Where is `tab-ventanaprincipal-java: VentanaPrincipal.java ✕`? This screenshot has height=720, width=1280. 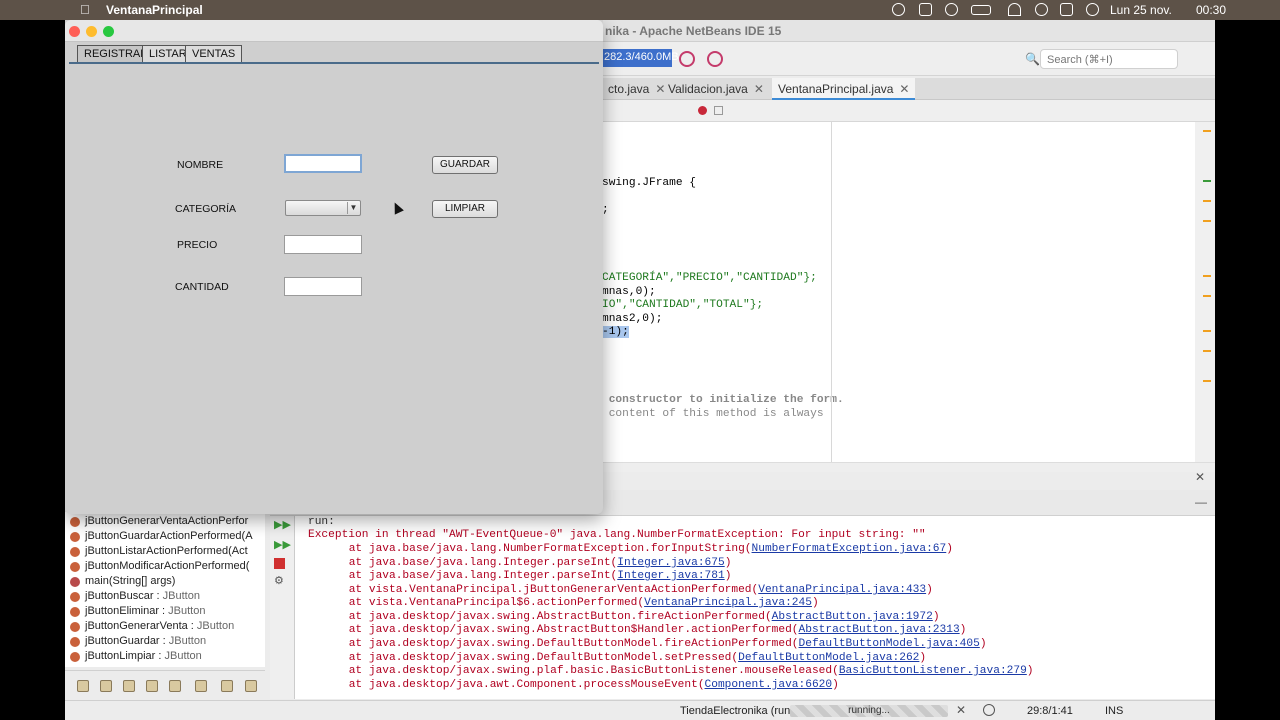 tab-ventanaprincipal-java: VentanaPrincipal.java ✕ is located at coordinates (844, 89).